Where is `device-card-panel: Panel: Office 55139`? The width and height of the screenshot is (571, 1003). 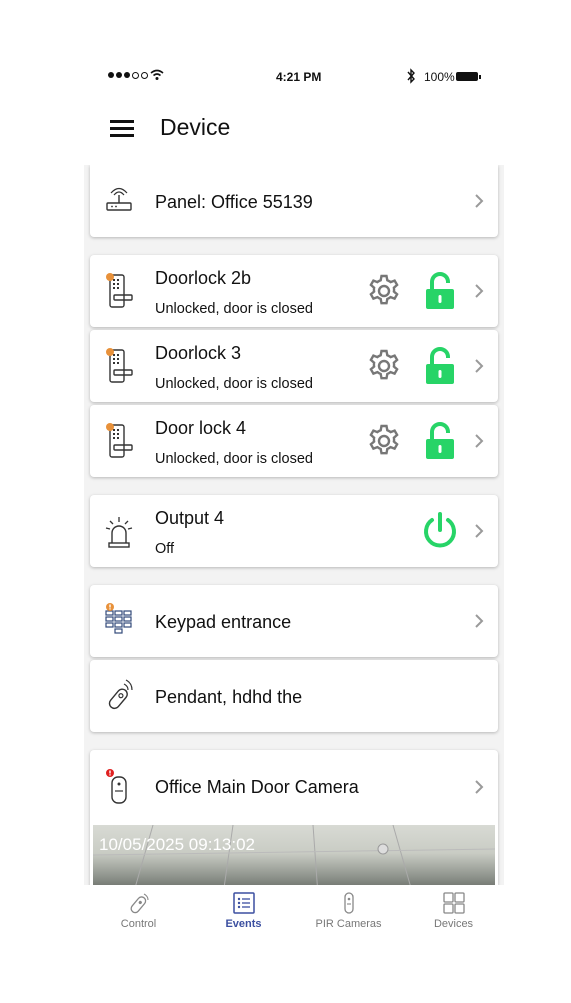
device-card-panel: Panel: Office 55139 is located at coordinates (294, 201).